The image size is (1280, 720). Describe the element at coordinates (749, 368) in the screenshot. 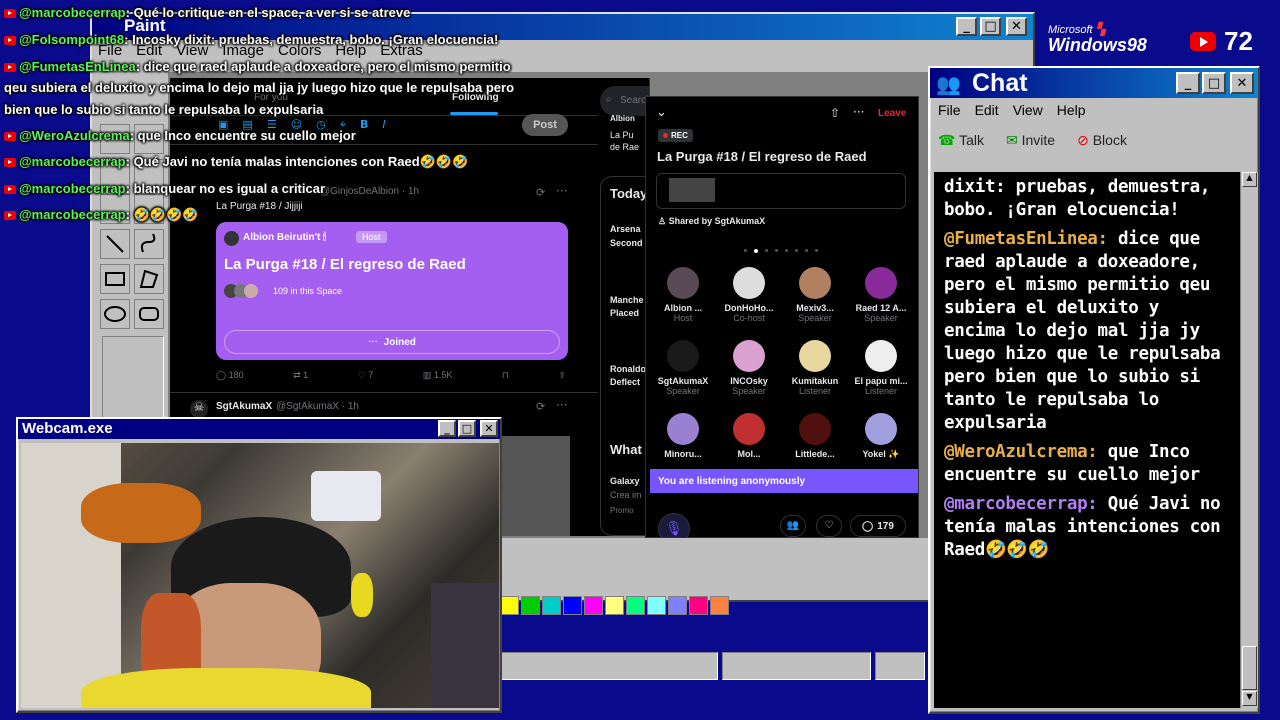

I see `speaker-tile: INCOsky Speaker` at that location.